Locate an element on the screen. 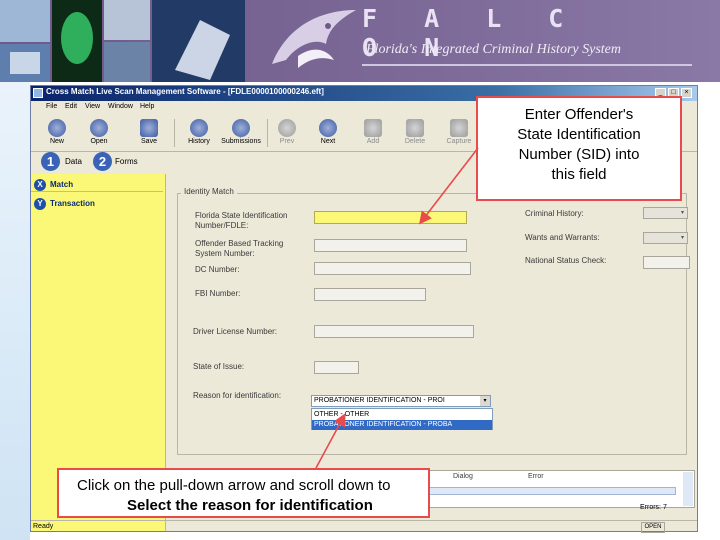 The height and width of the screenshot is (540, 720). photo-mosaic-image is located at coordinates (122, 41).